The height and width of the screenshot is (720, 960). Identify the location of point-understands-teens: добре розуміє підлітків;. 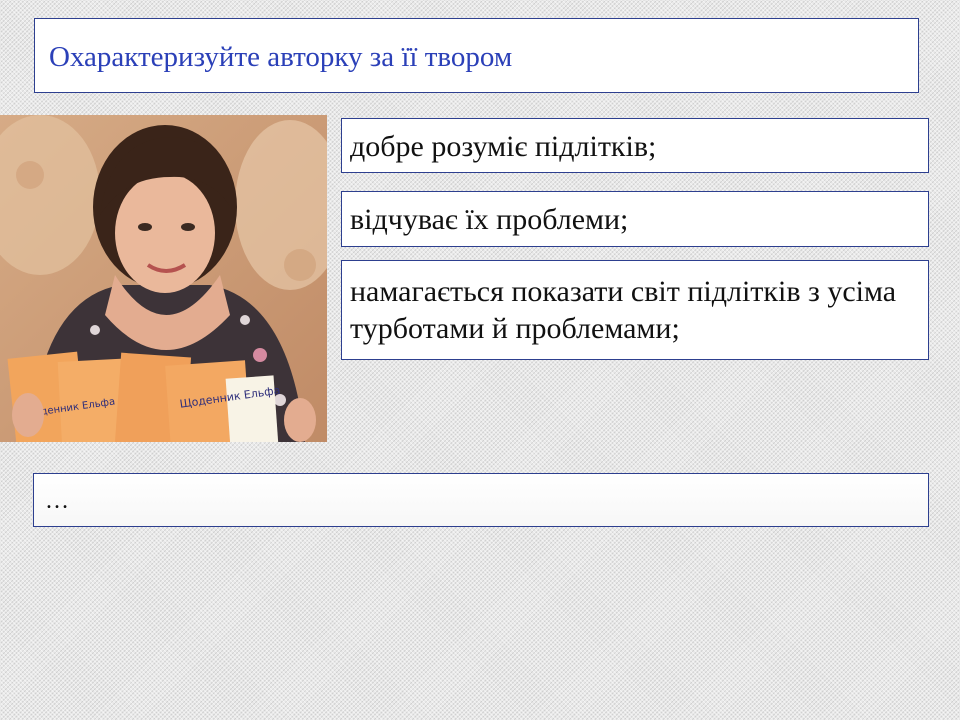
(635, 145).